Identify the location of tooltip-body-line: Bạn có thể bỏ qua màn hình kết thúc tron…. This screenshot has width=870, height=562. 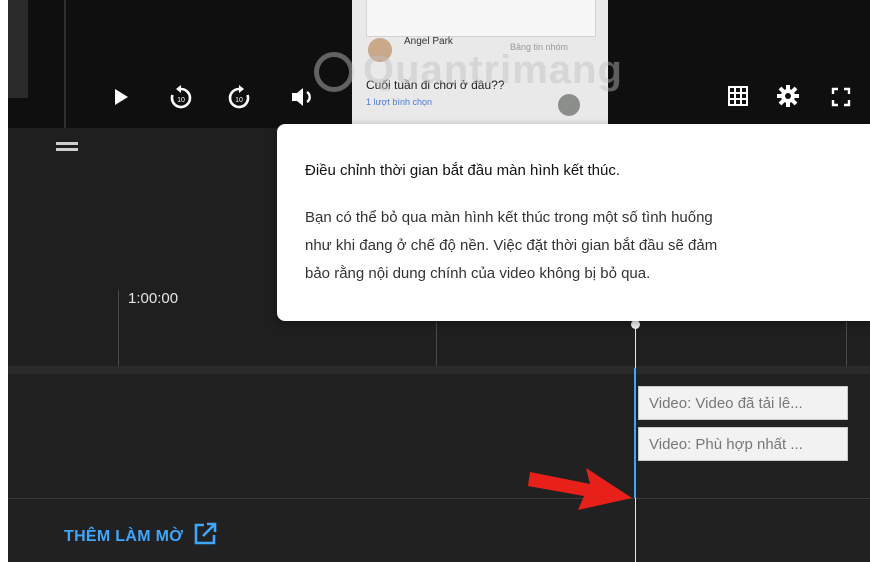
(509, 217).